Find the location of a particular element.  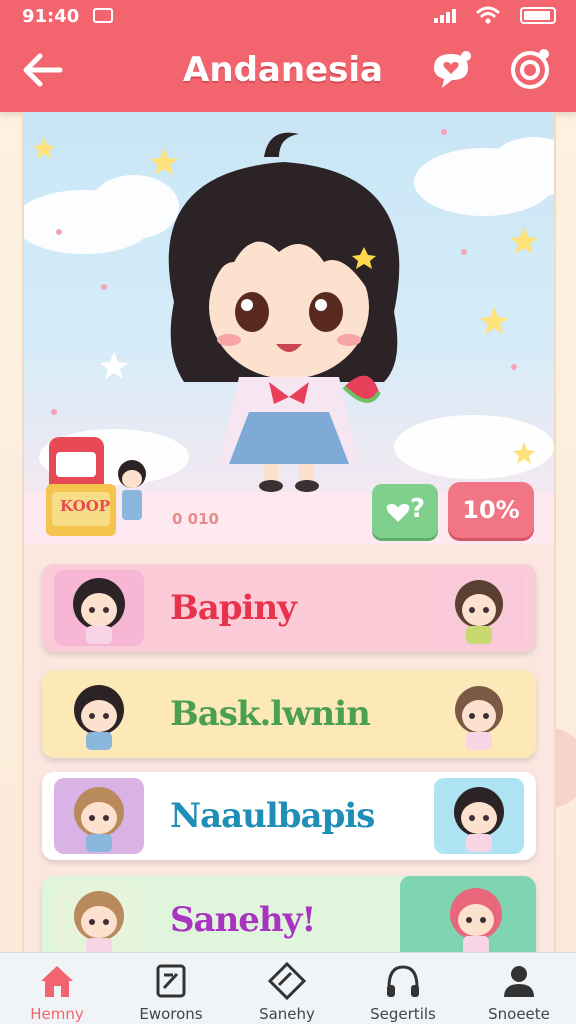

sign-text: KOOP is located at coordinates (85, 506).